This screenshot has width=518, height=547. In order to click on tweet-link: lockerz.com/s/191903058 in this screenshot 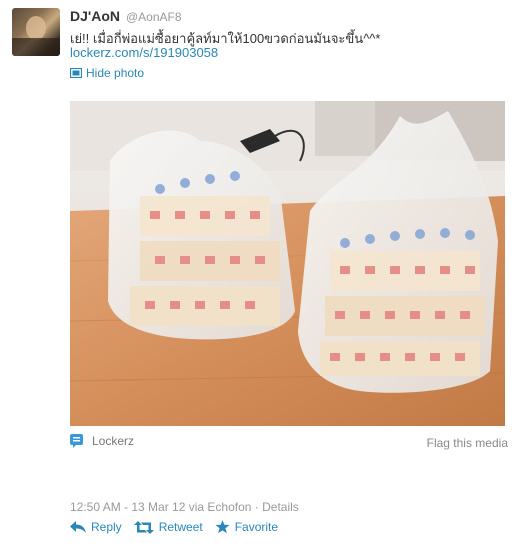, I will do `click(144, 52)`.